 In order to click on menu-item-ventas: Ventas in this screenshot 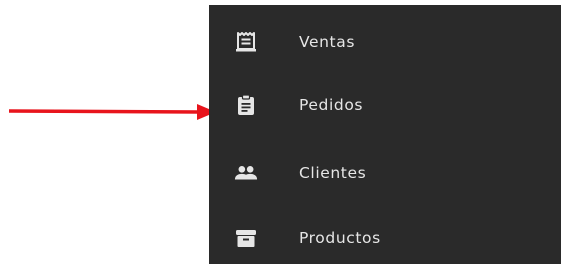, I will do `click(385, 42)`.